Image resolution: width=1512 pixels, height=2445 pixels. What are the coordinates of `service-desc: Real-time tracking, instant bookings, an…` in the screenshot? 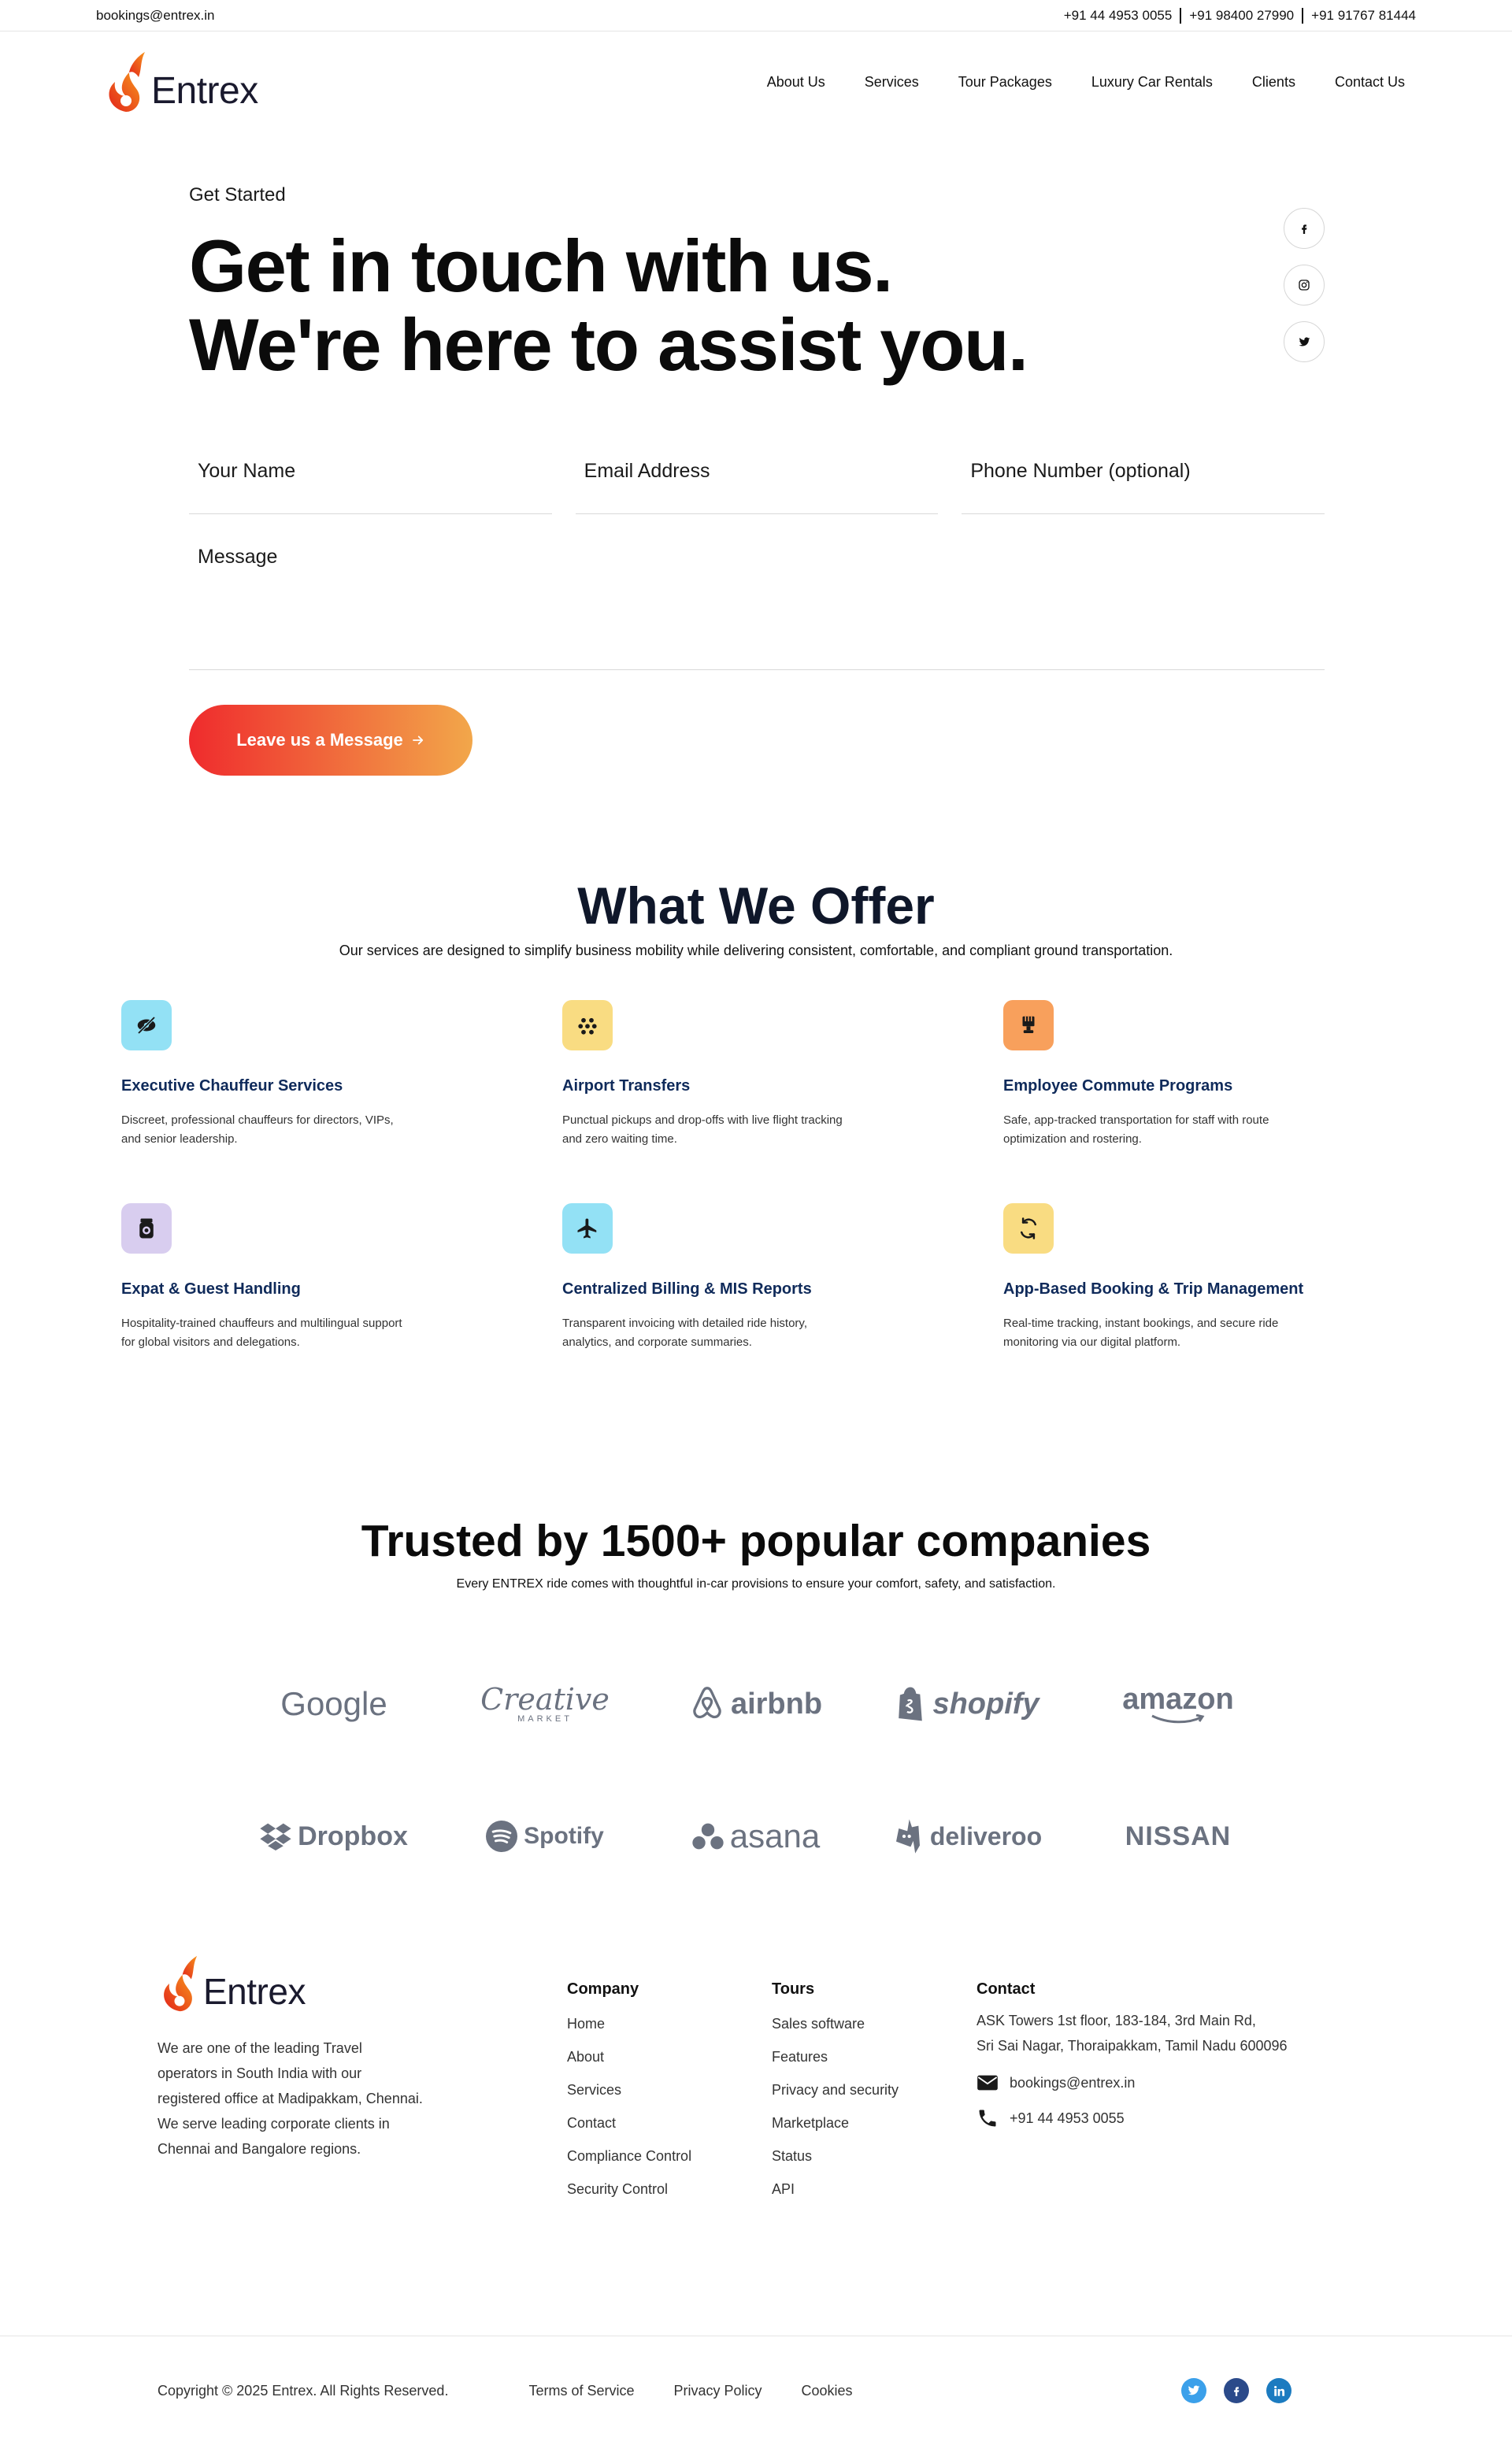 It's located at (1141, 1333).